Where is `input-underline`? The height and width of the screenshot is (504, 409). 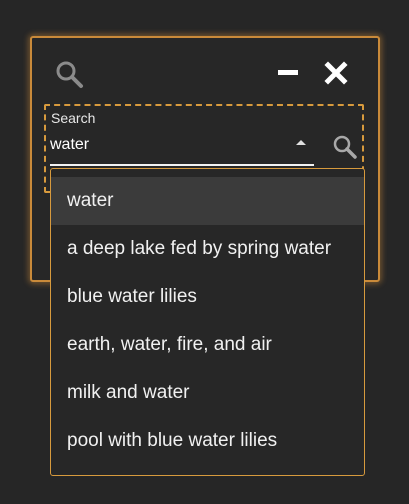 input-underline is located at coordinates (182, 165).